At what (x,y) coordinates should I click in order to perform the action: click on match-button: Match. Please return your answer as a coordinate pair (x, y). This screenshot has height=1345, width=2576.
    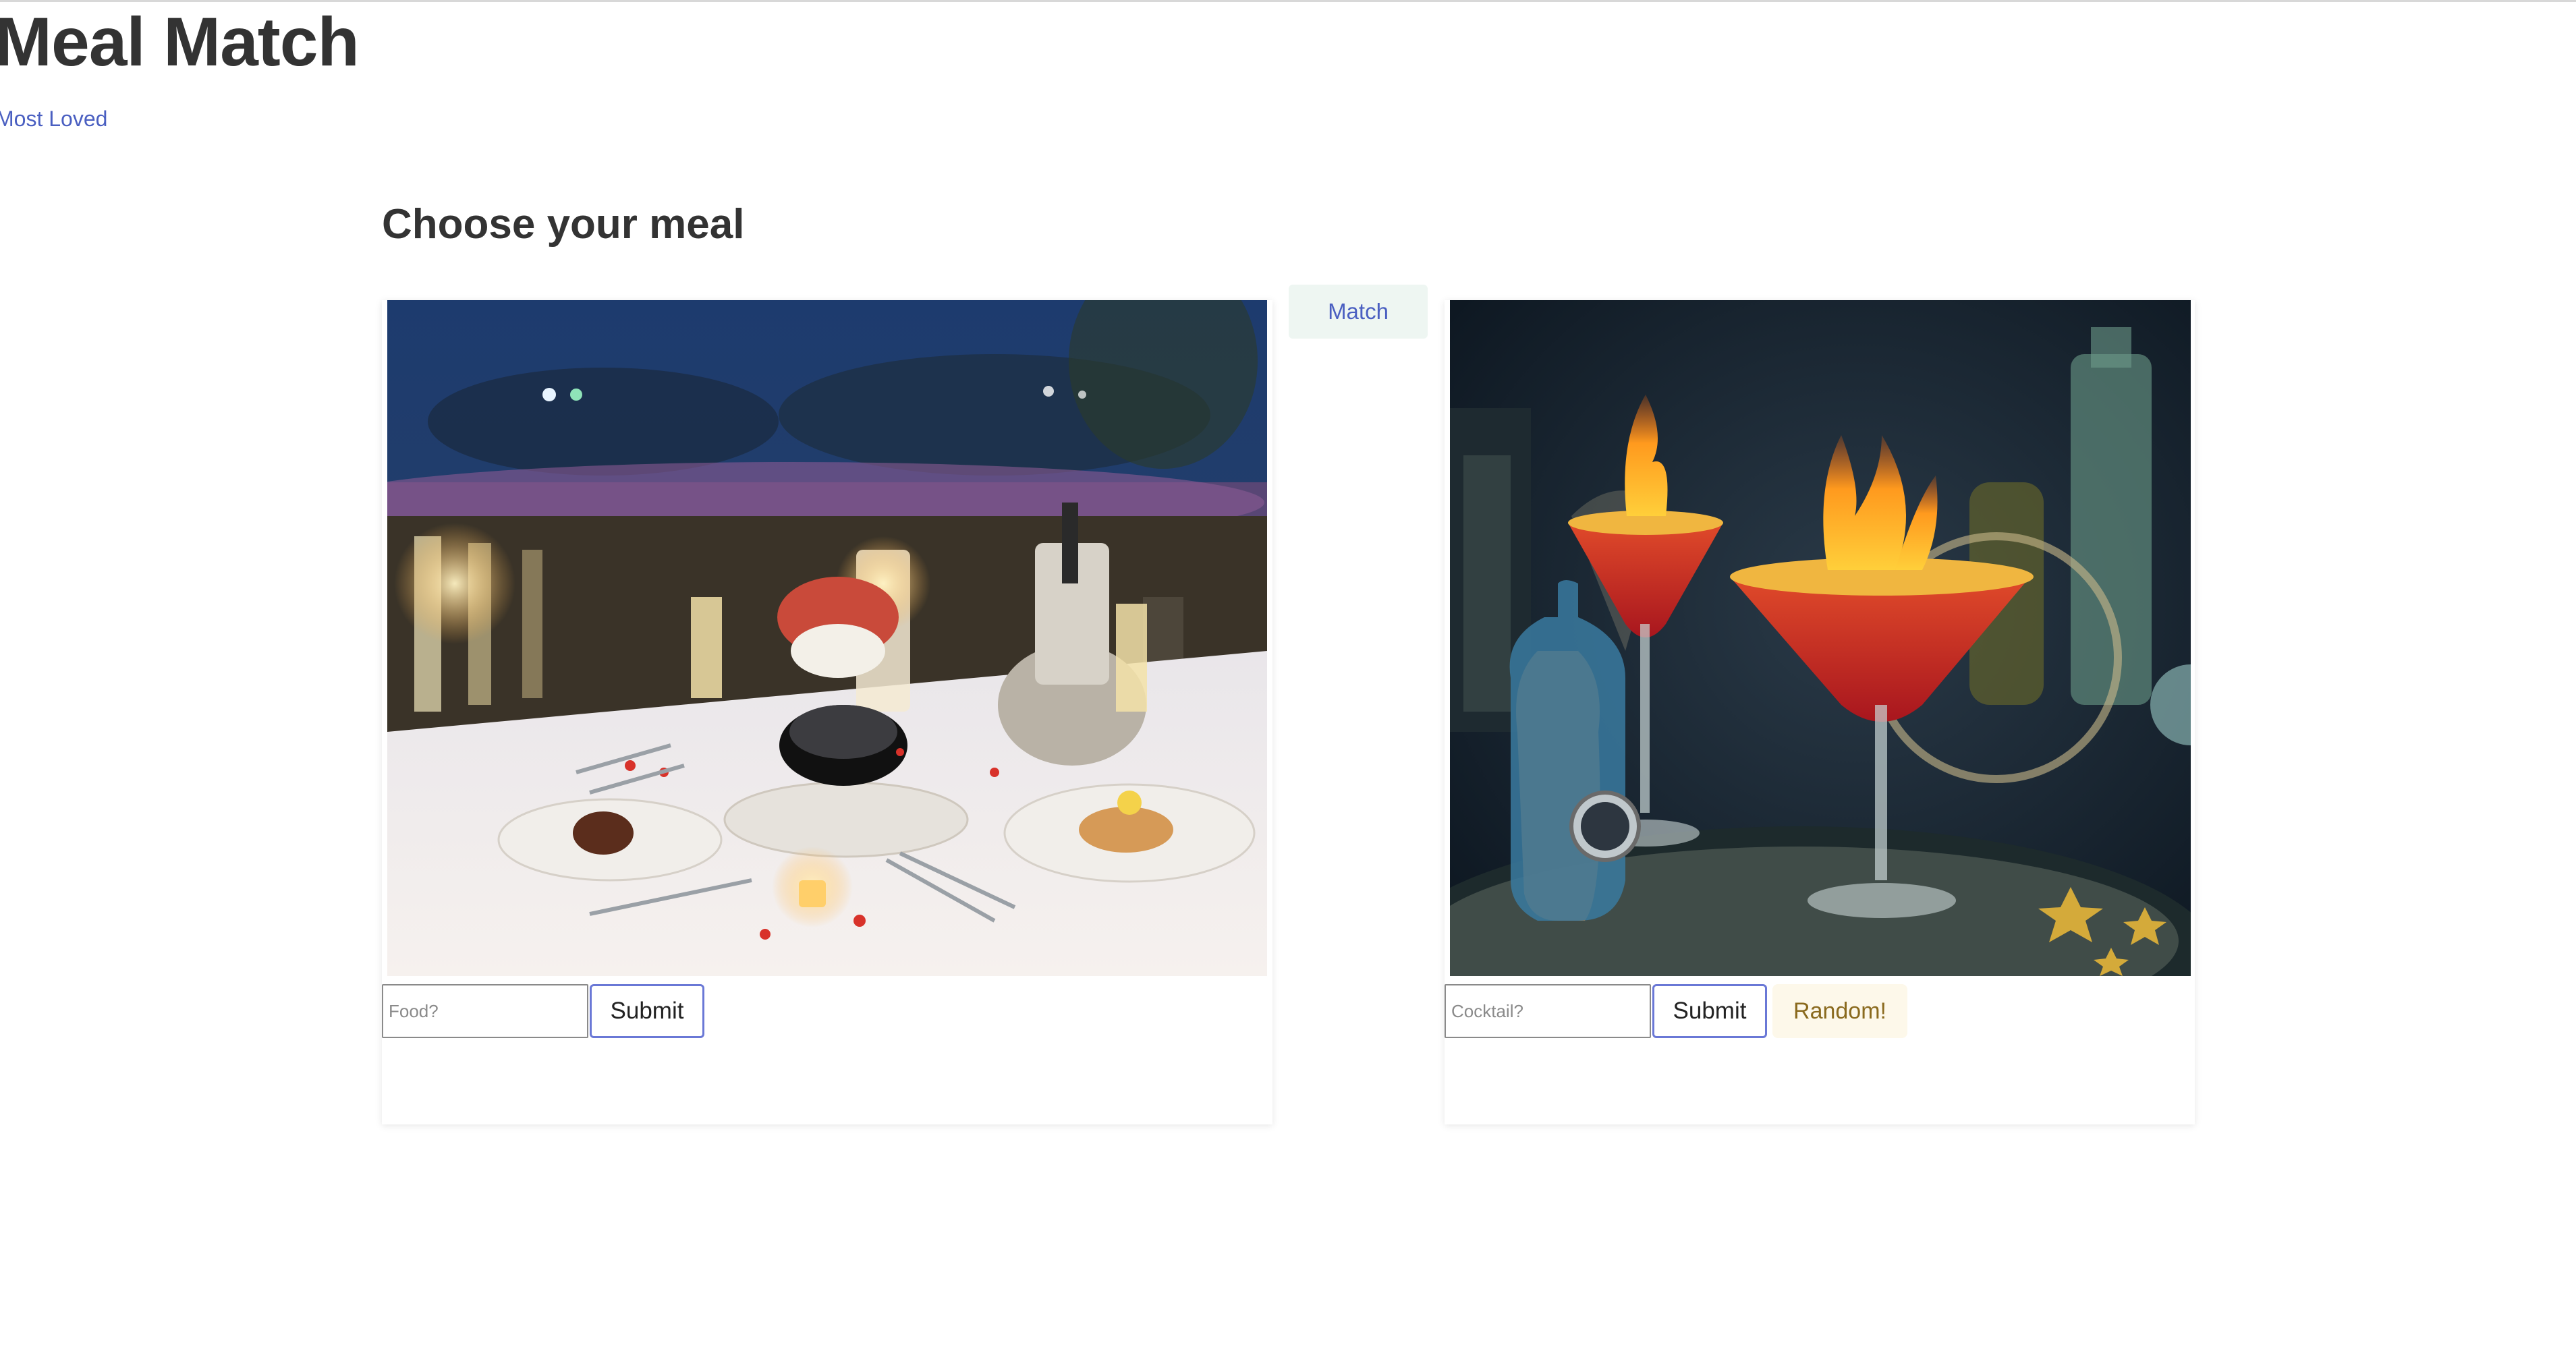
    Looking at the image, I should click on (1358, 312).